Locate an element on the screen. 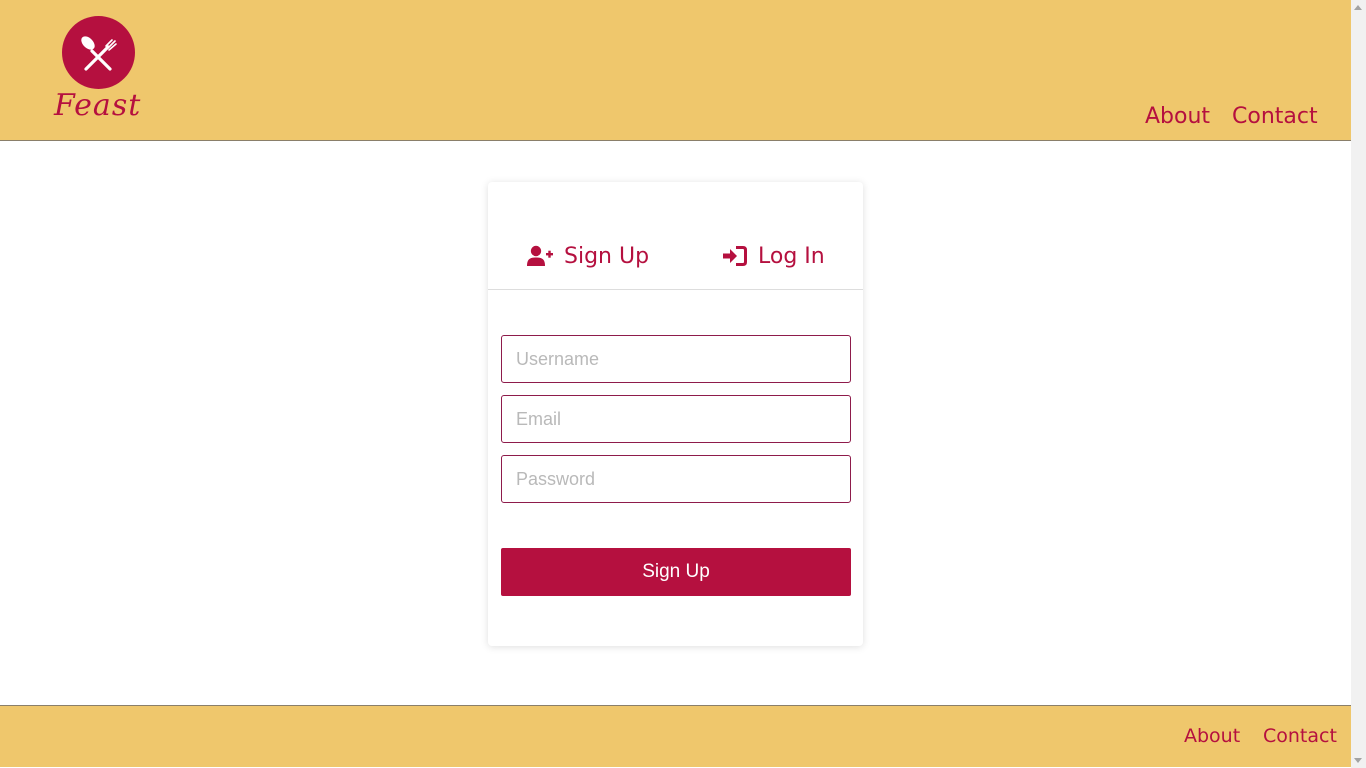  tab-sign-up-label: Sign Up is located at coordinates (607, 256).